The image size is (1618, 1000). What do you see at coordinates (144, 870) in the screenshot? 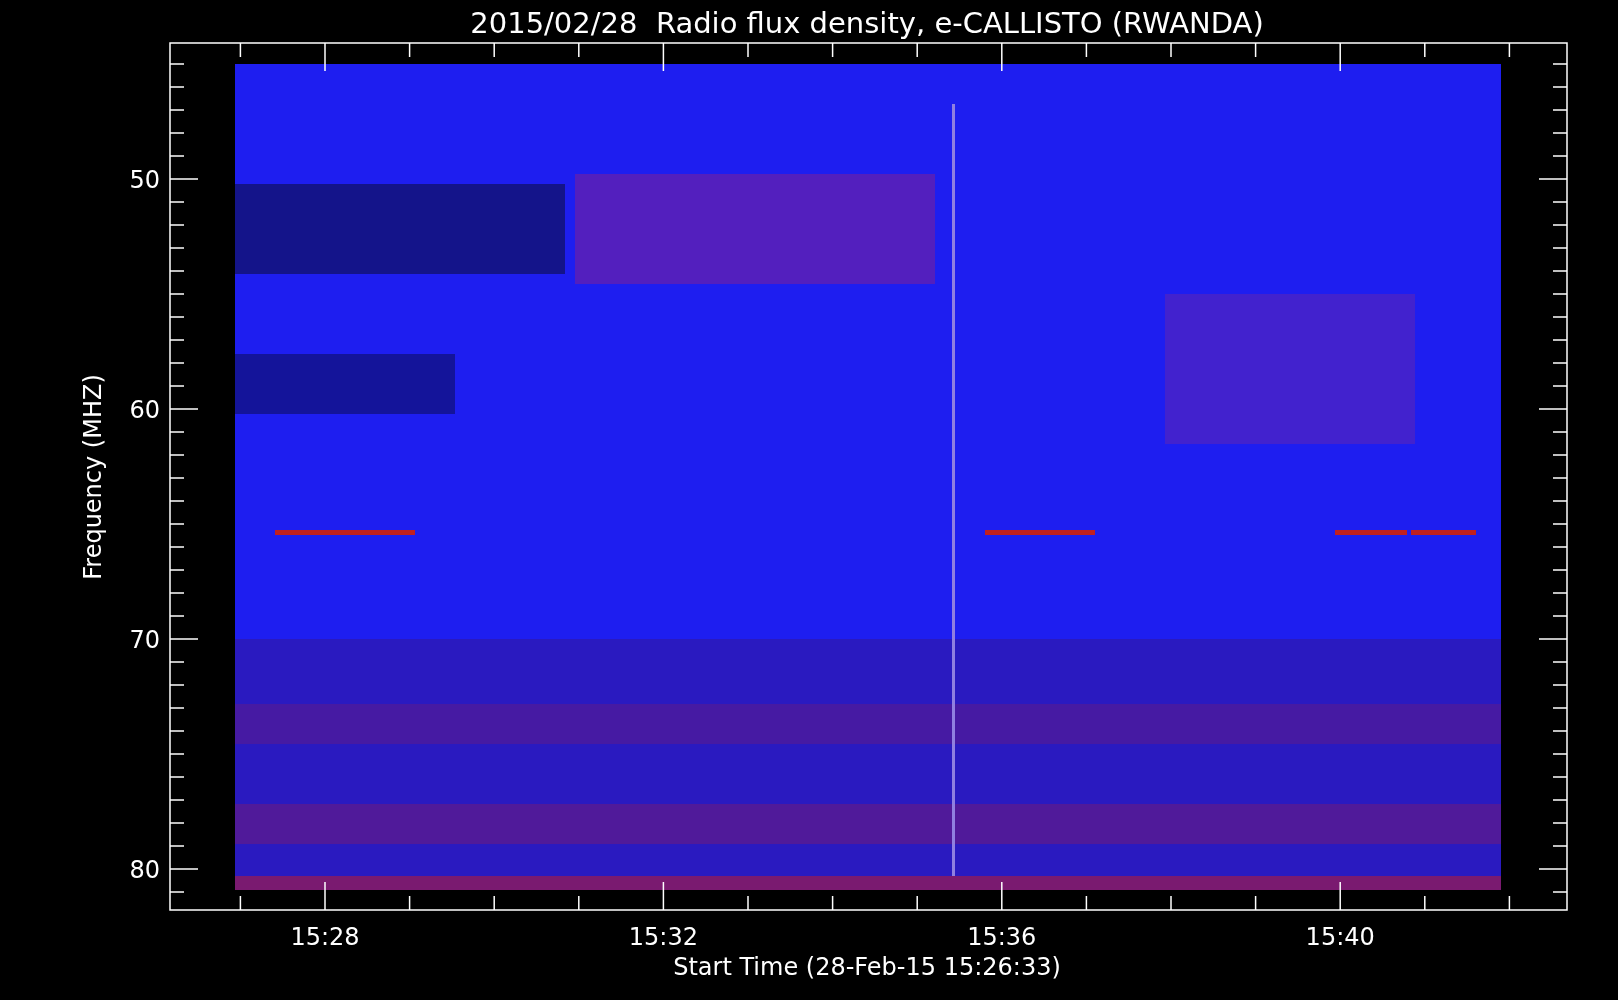
I see `y-tick-label: 80` at bounding box center [144, 870].